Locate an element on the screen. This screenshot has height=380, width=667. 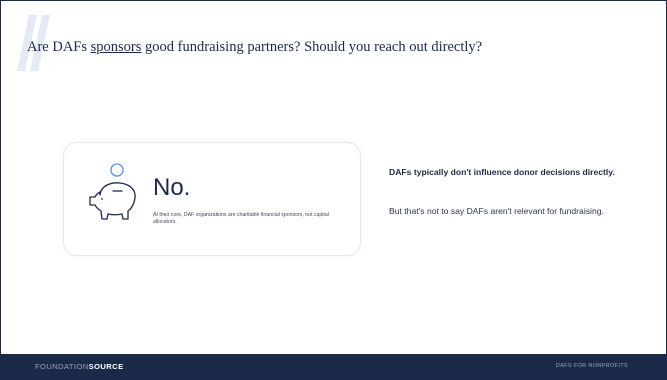
footer-deck-title: DAFS FOR NONPROFITS is located at coordinates (591, 366).